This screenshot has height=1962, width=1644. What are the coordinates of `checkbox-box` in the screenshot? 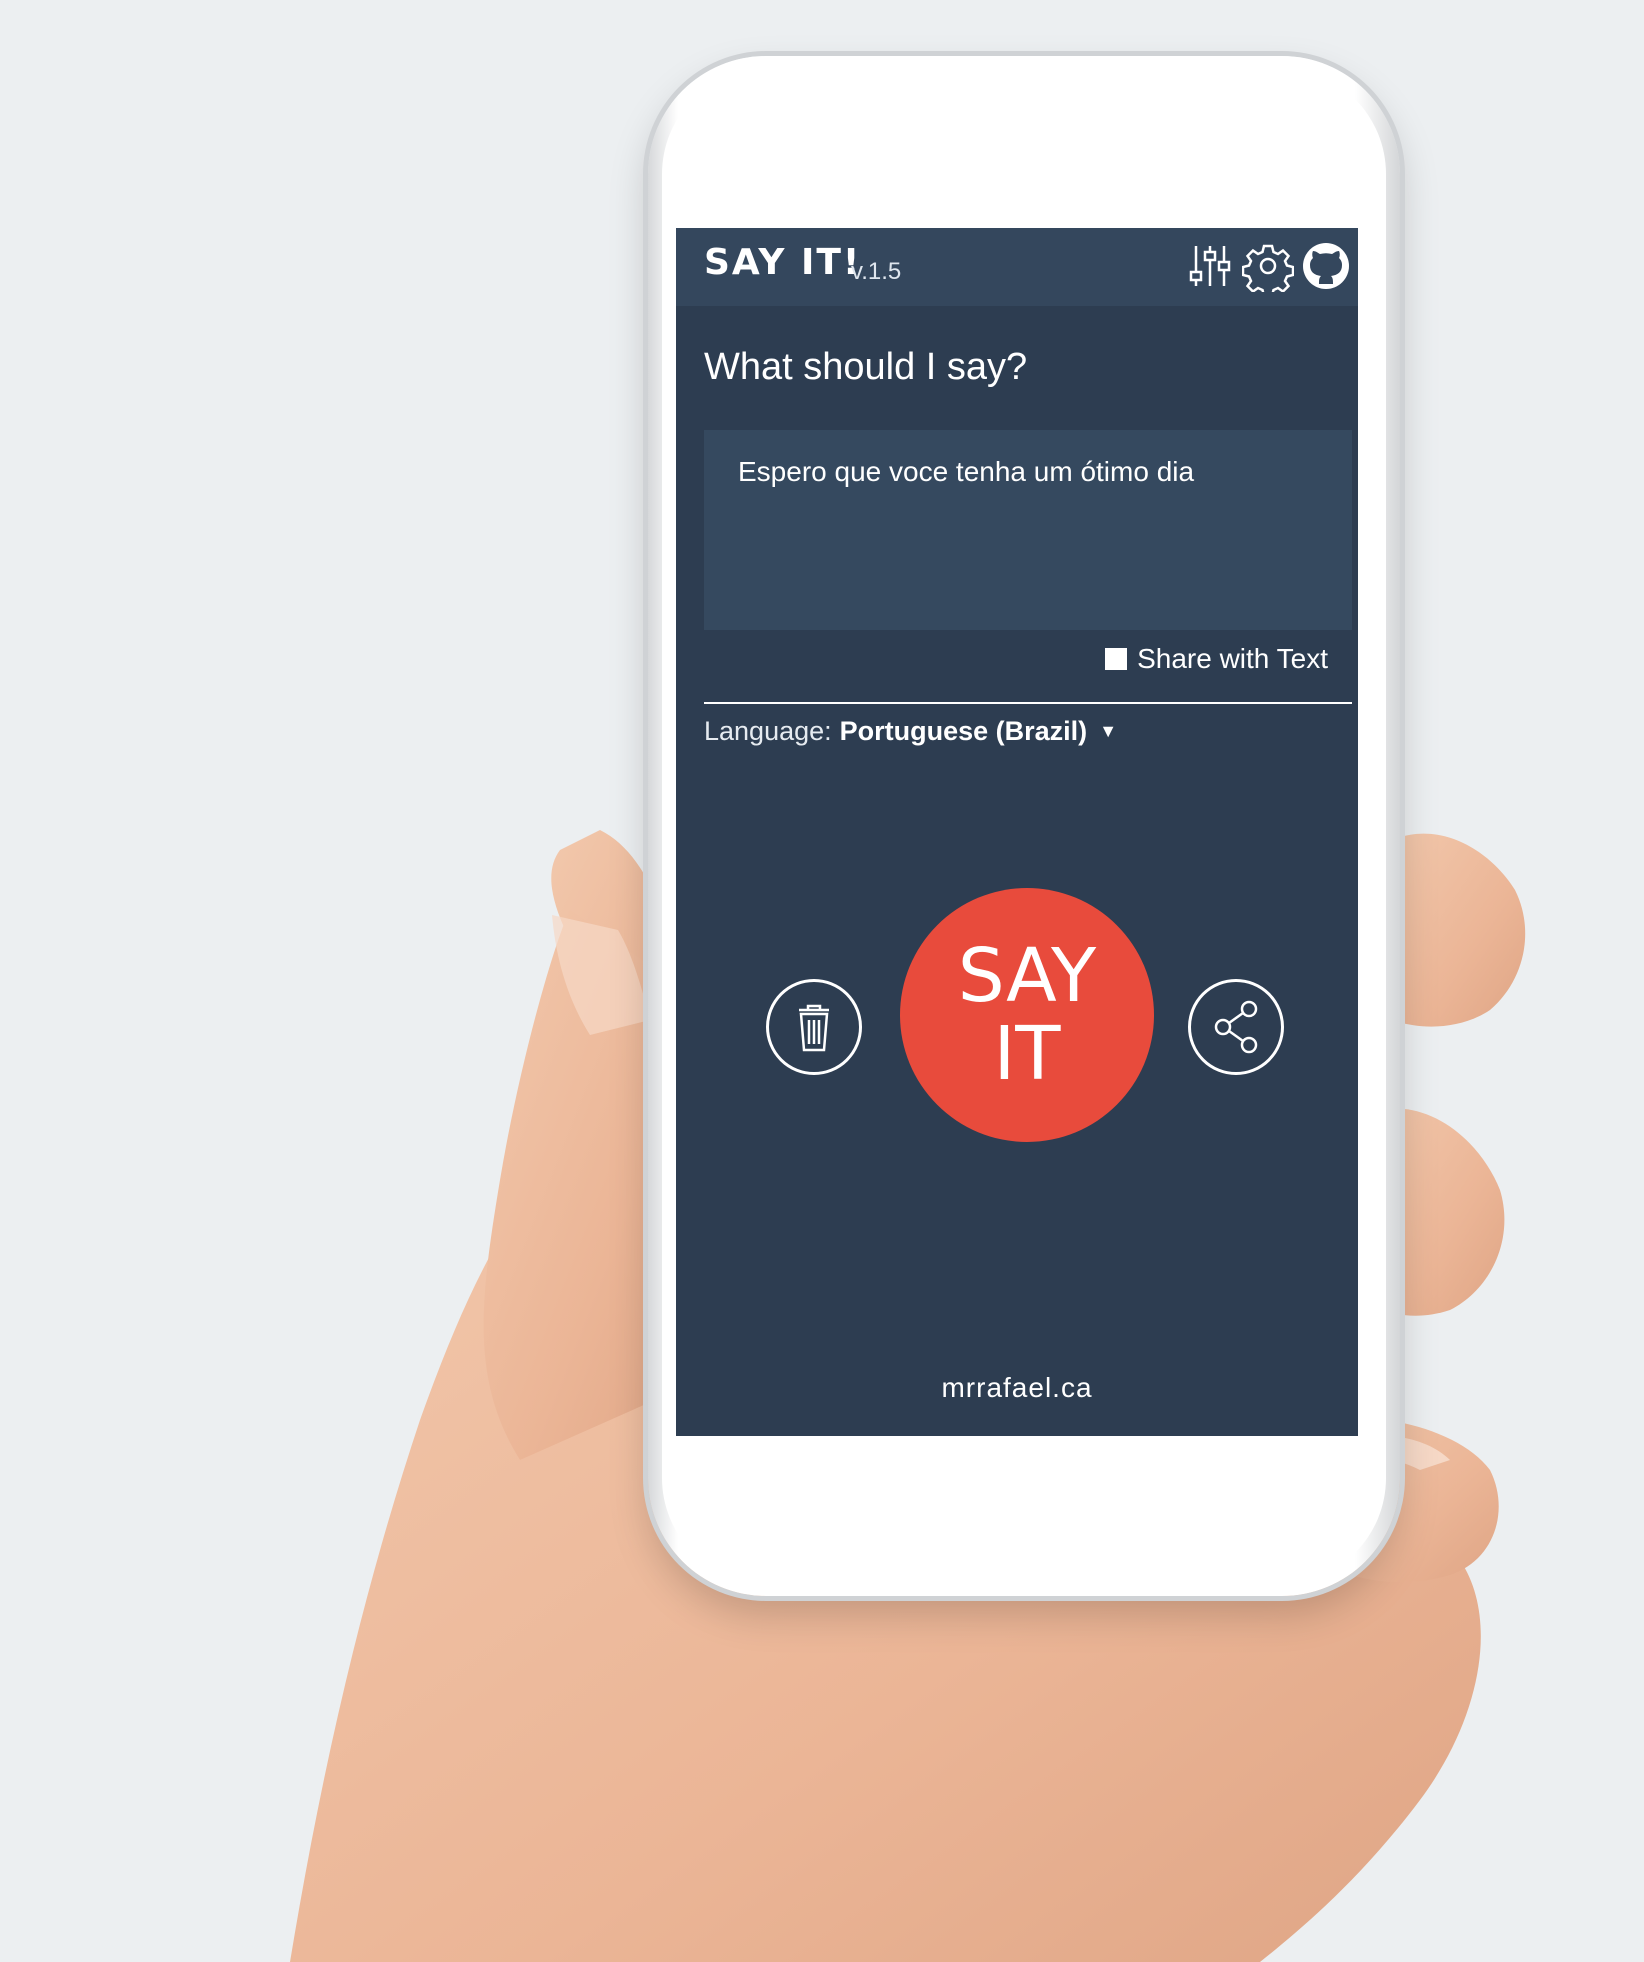 It's located at (1116, 659).